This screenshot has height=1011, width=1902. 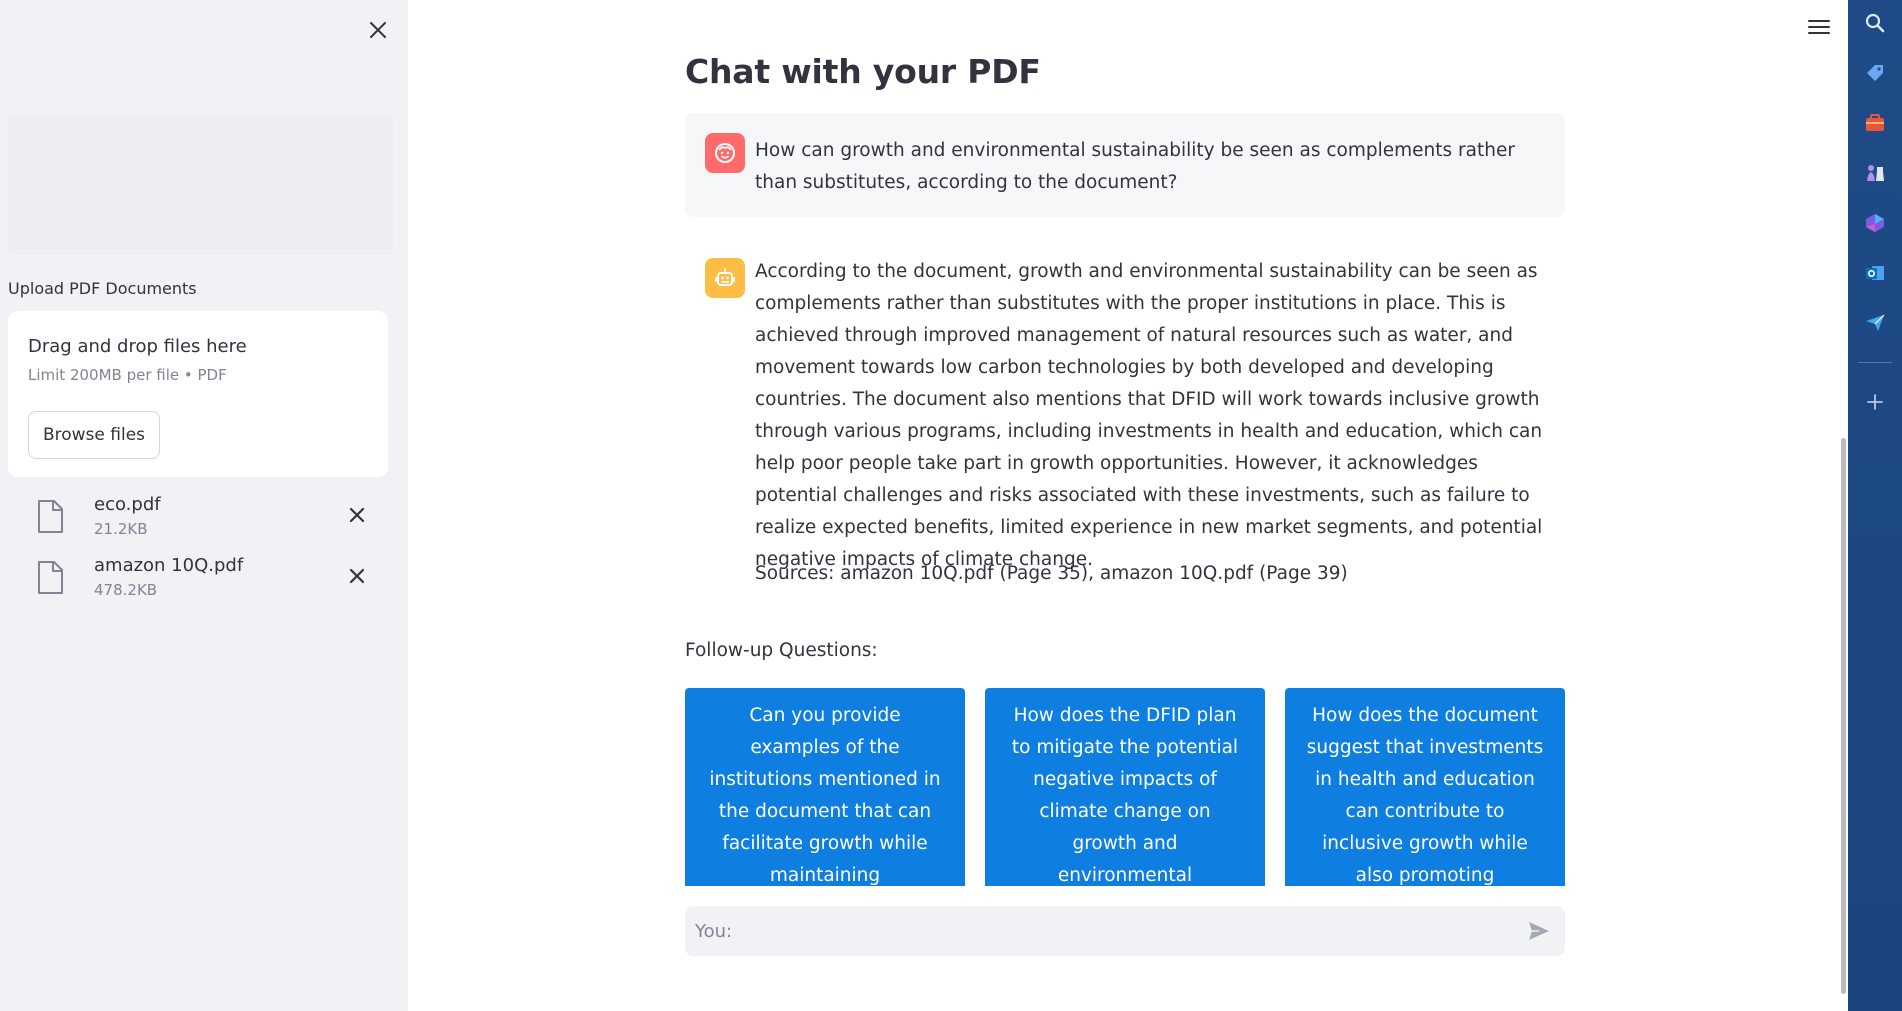 I want to click on send-button, so click(x=1539, y=931).